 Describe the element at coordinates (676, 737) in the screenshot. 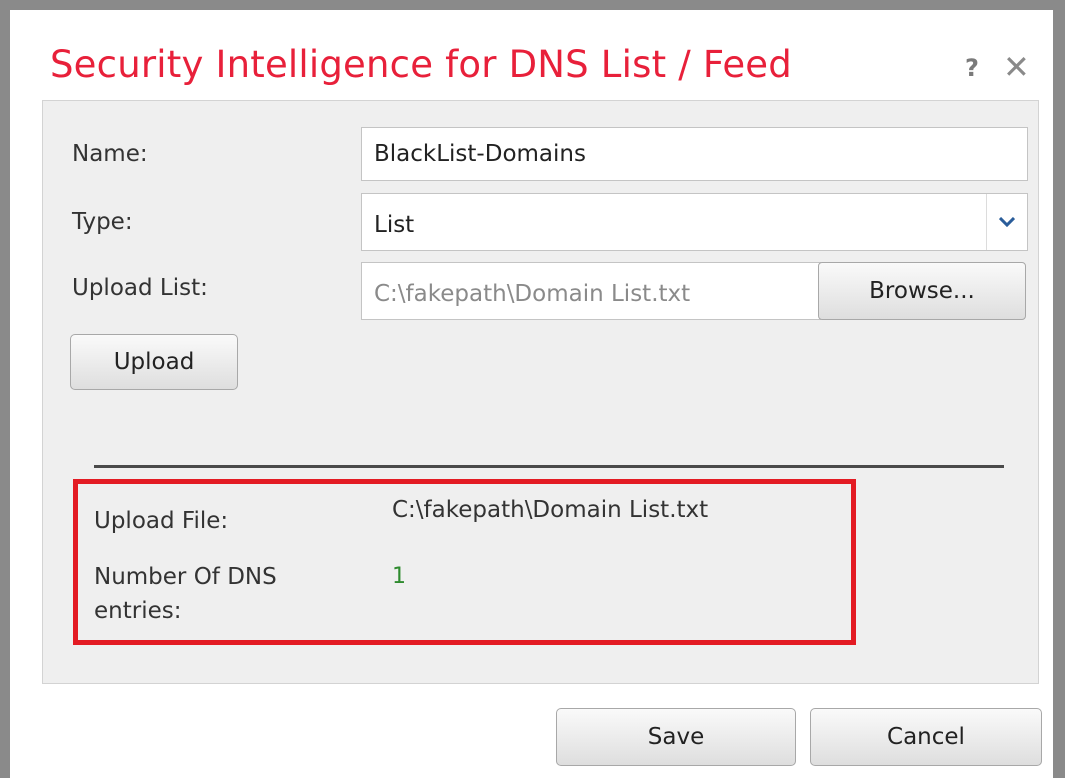

I see `save-button: Save` at that location.